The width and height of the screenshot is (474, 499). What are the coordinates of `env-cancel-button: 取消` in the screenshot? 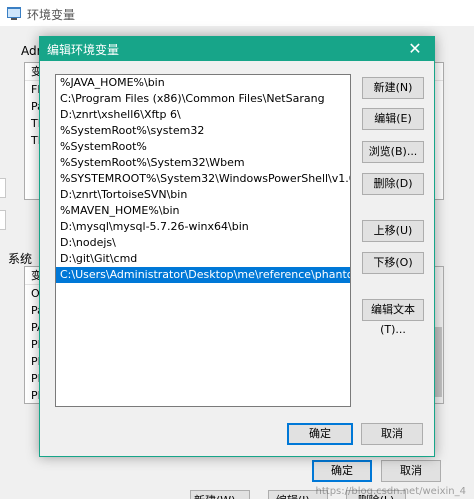 It's located at (411, 471).